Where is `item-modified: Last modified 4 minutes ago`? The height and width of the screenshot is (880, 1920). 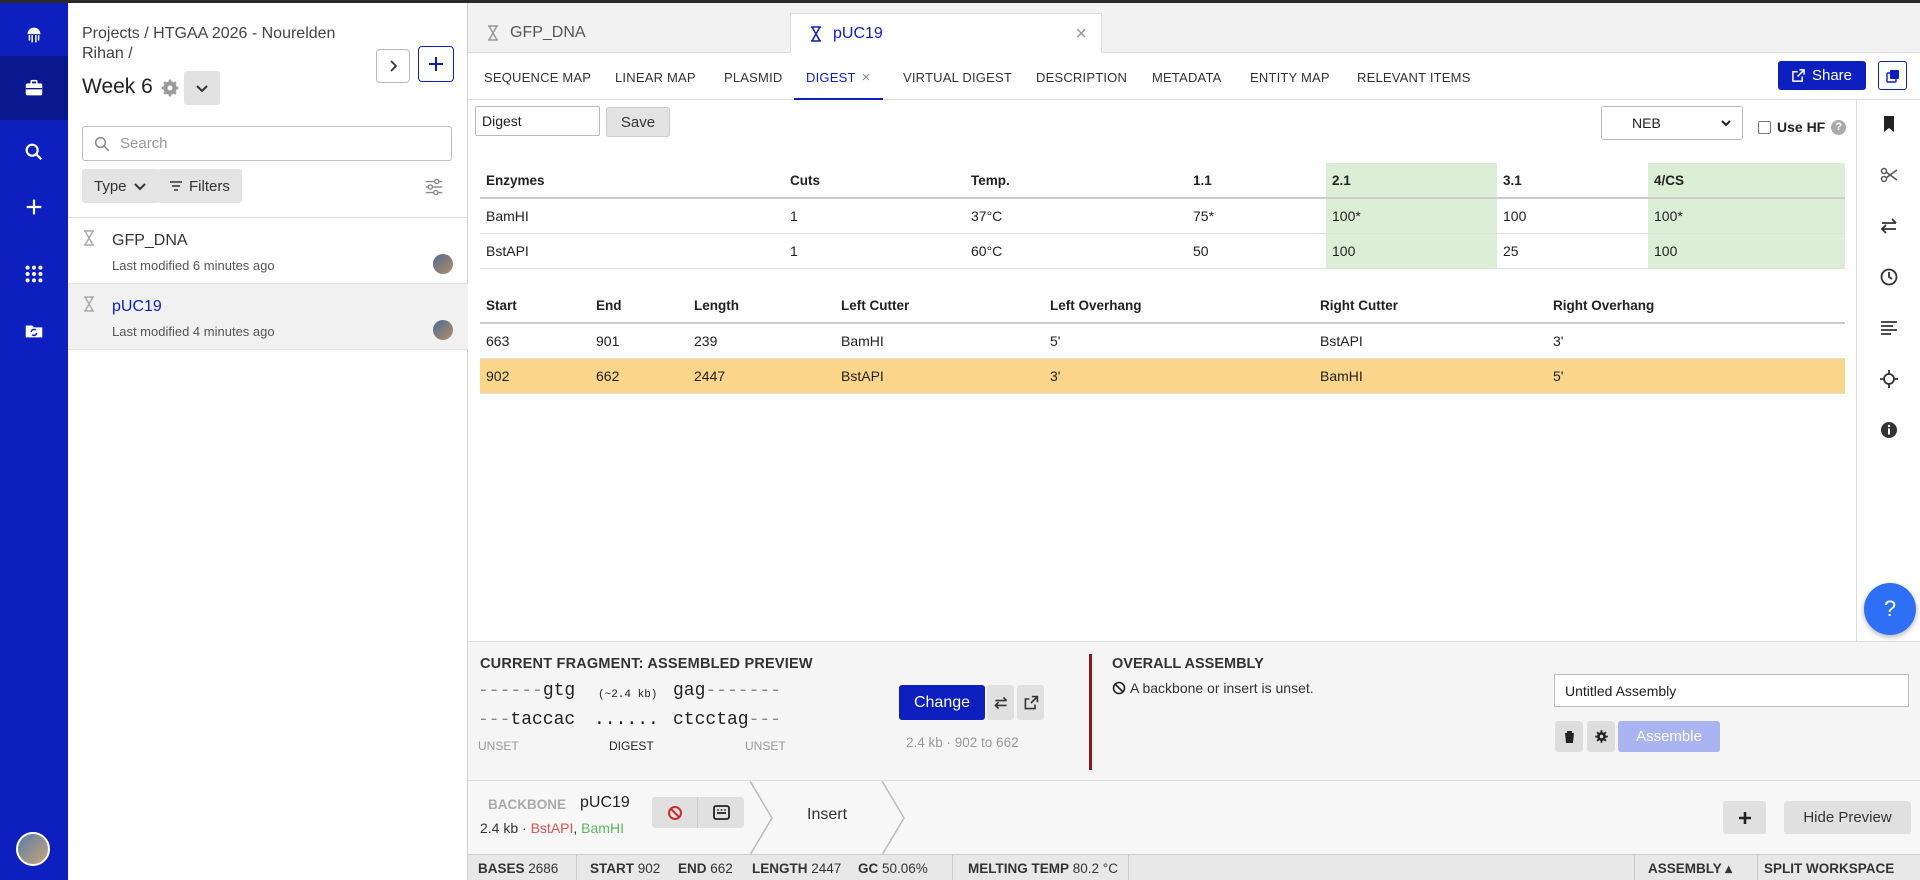 item-modified: Last modified 4 minutes ago is located at coordinates (193, 331).